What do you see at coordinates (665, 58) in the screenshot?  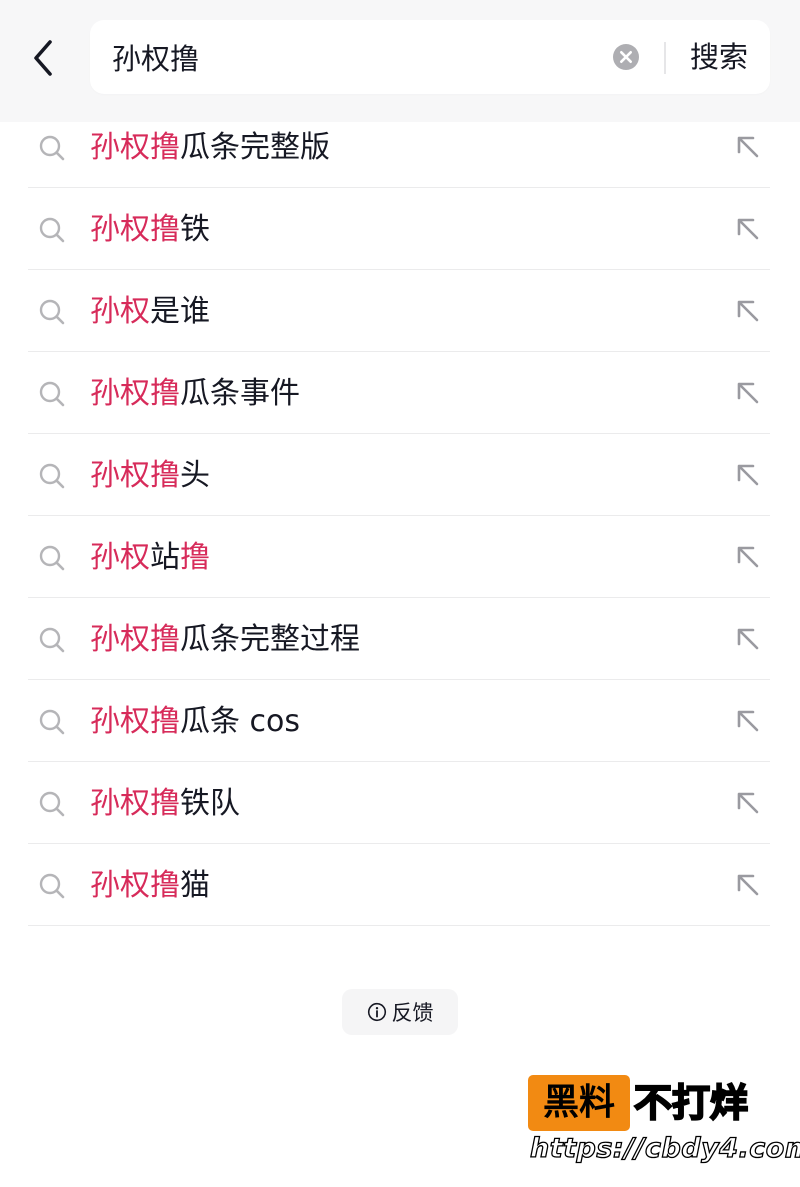 I see `search-divider` at bounding box center [665, 58].